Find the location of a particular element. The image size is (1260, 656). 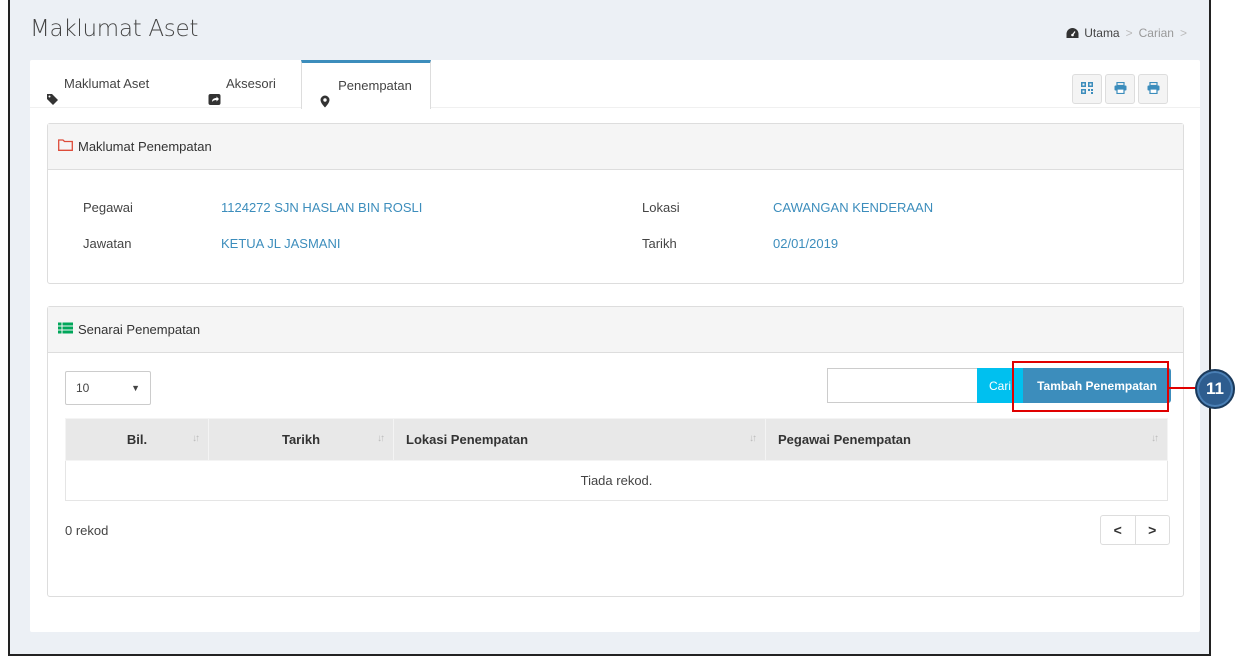

column-tarikh: Tarikh ↓↑ is located at coordinates (301, 439).